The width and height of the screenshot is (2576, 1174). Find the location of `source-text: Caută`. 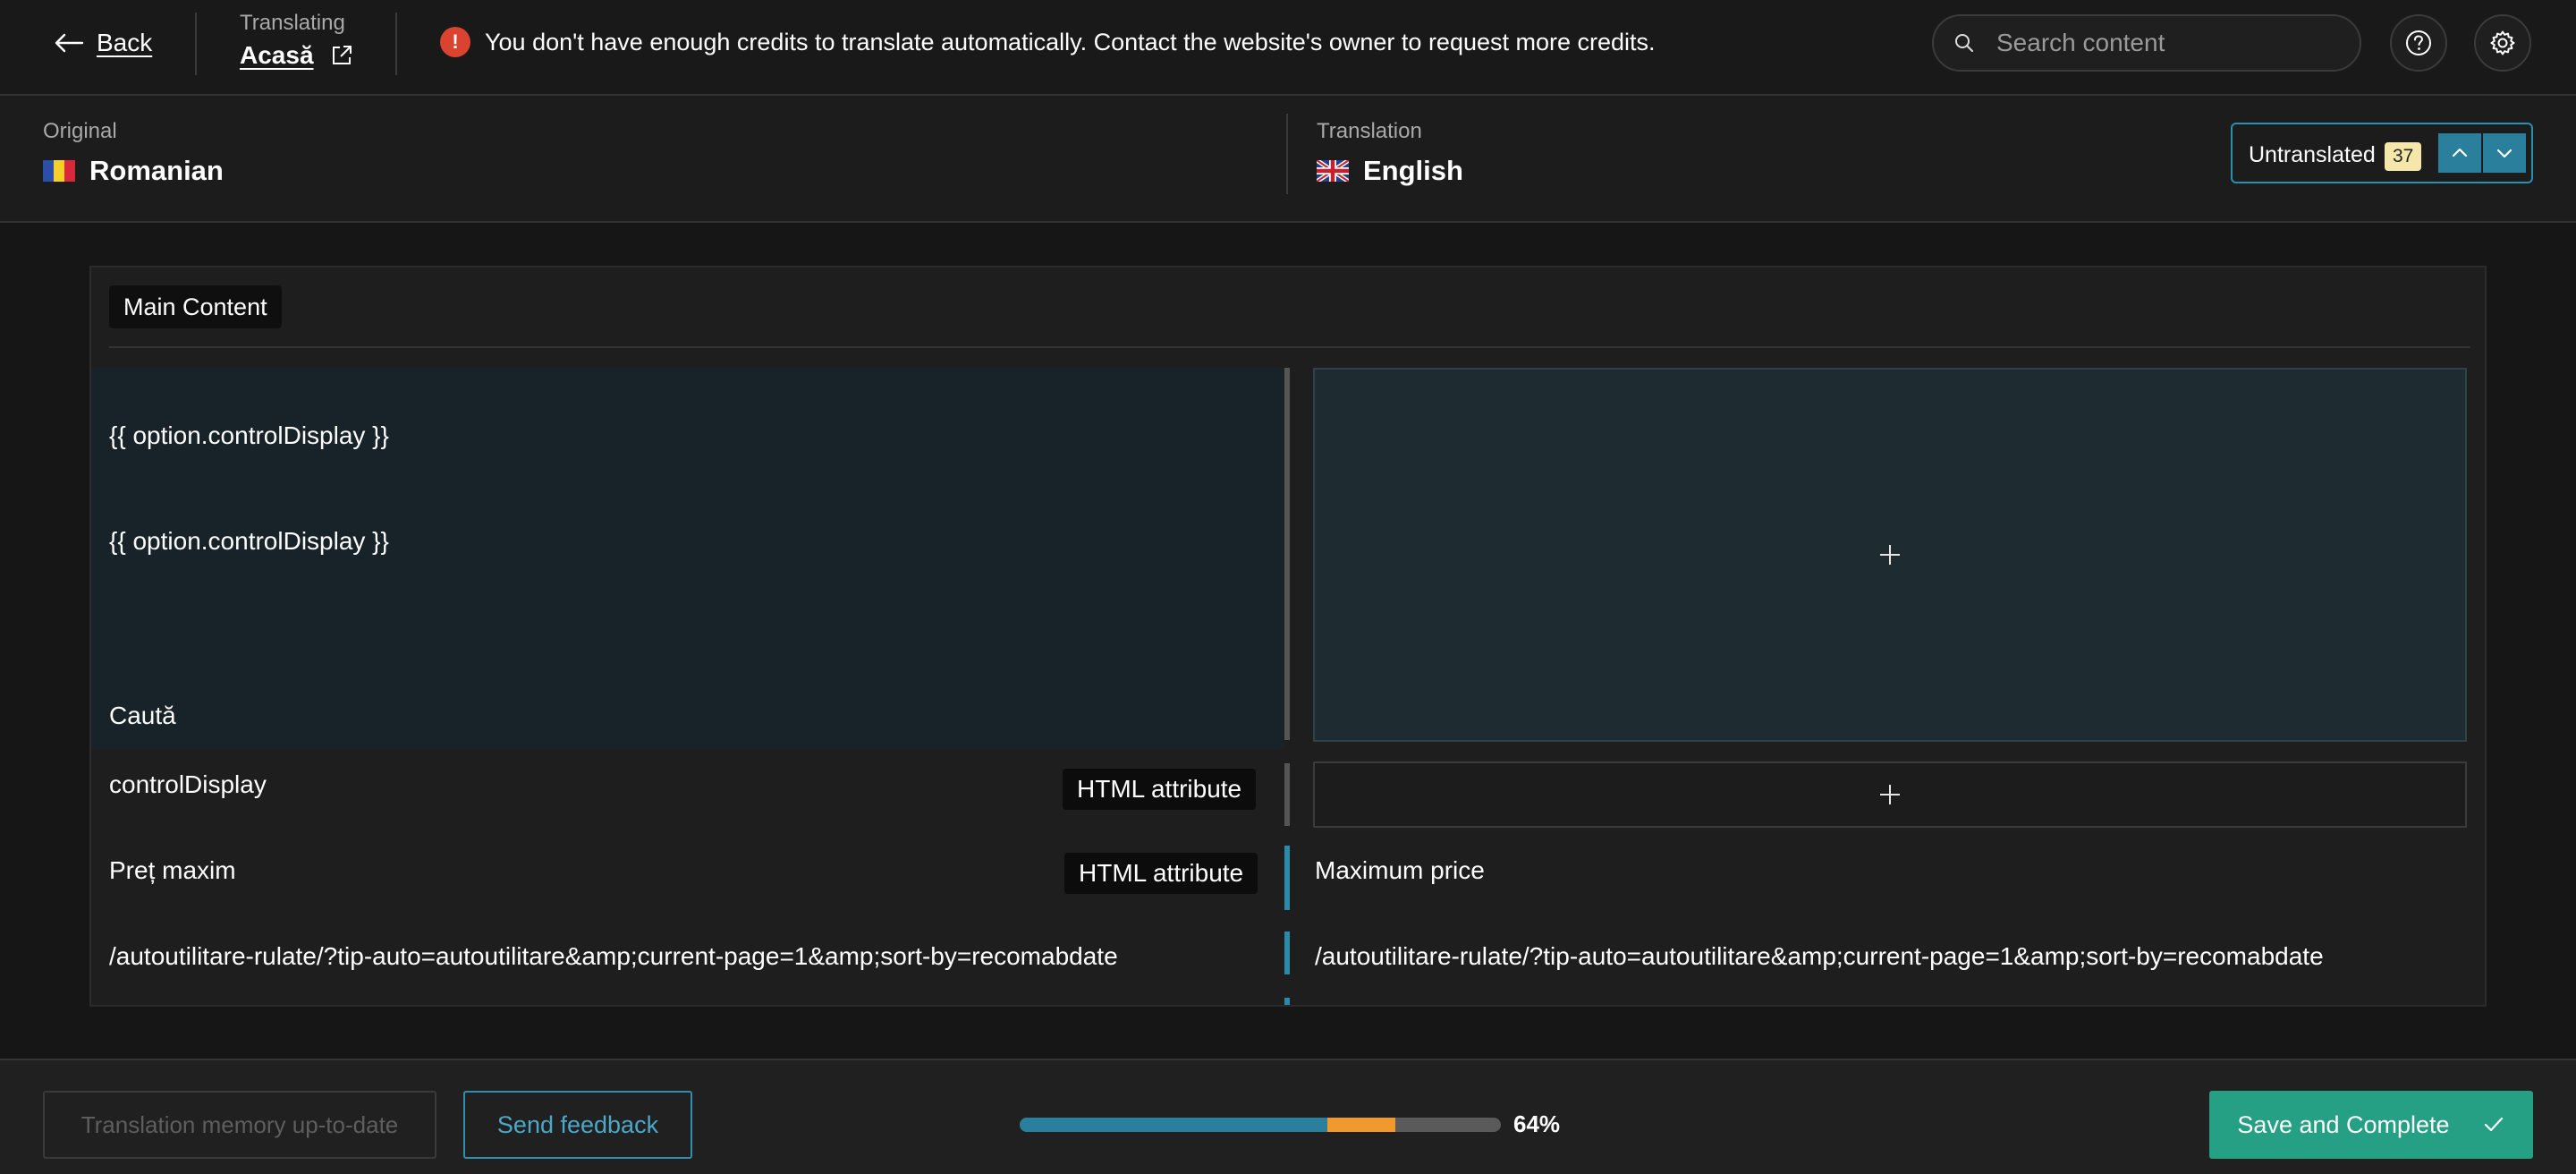

source-text: Caută is located at coordinates (142, 715).